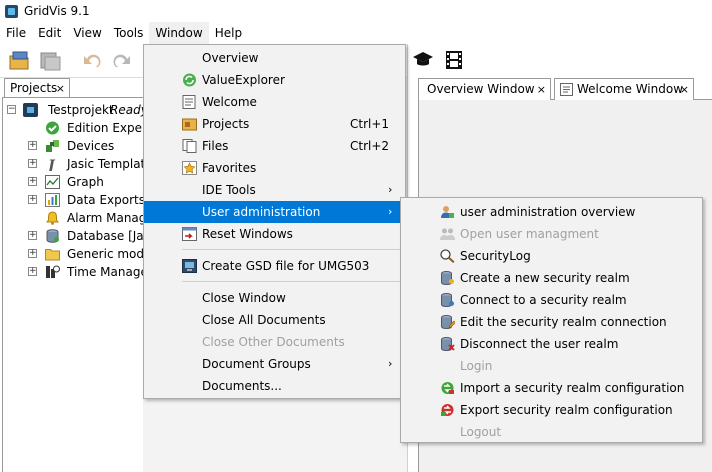  I want to click on project-status: Ready, so click(127, 110).